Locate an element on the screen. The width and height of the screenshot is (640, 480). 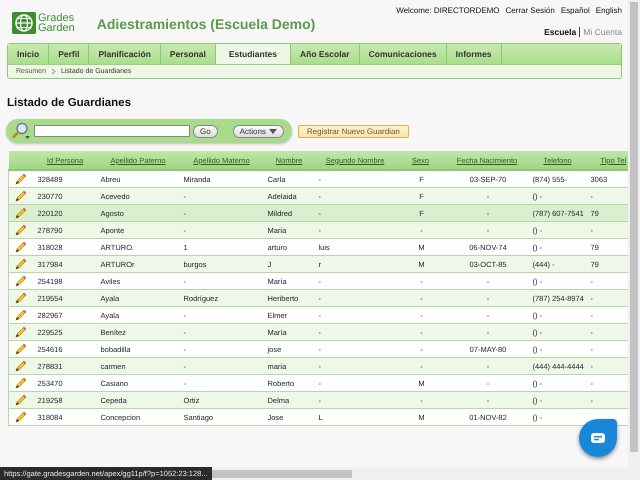
go-button: Go is located at coordinates (205, 131).